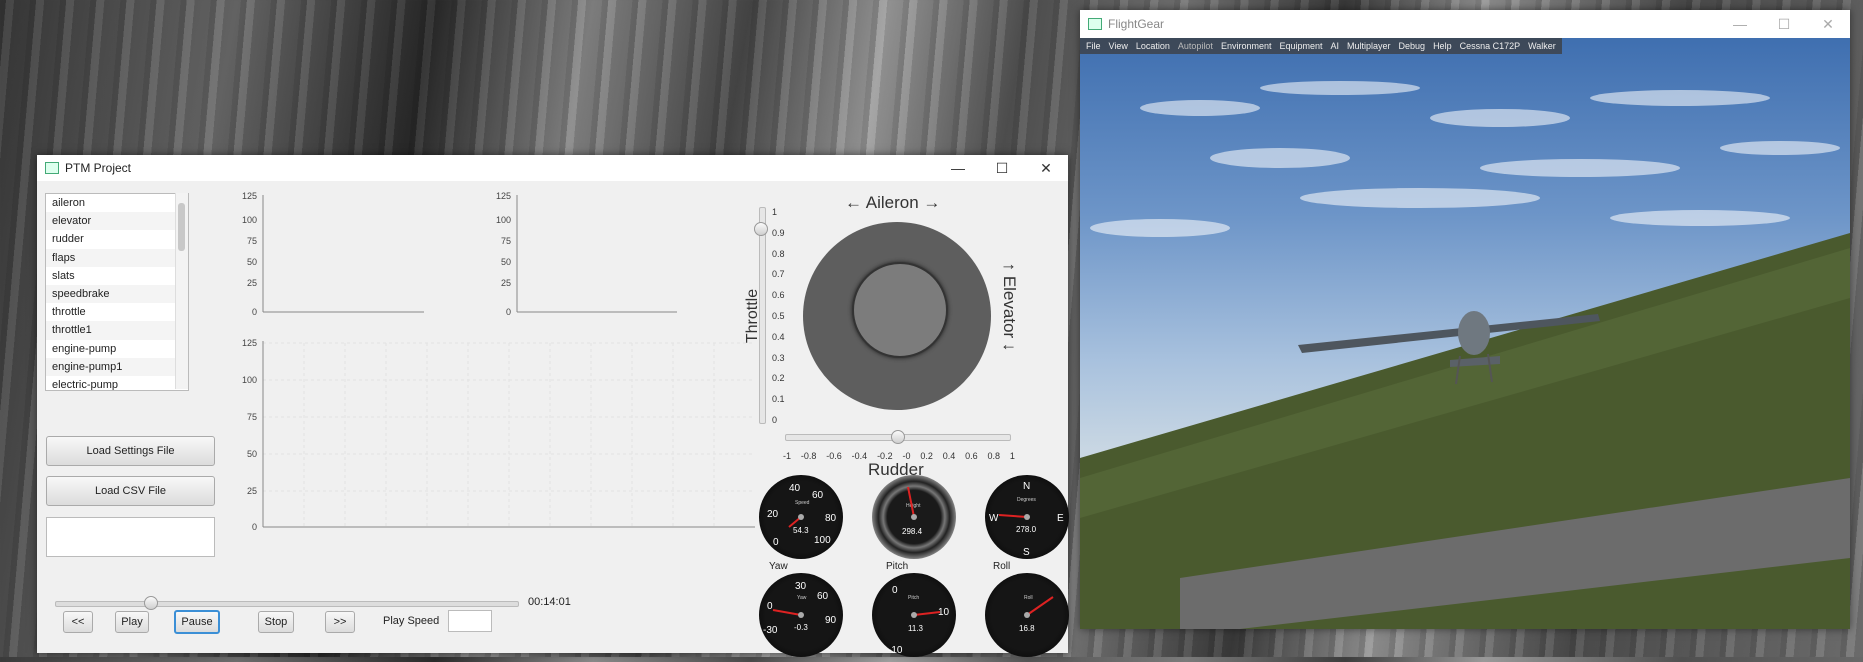  I want to click on rewind-button: <<, so click(78, 622).